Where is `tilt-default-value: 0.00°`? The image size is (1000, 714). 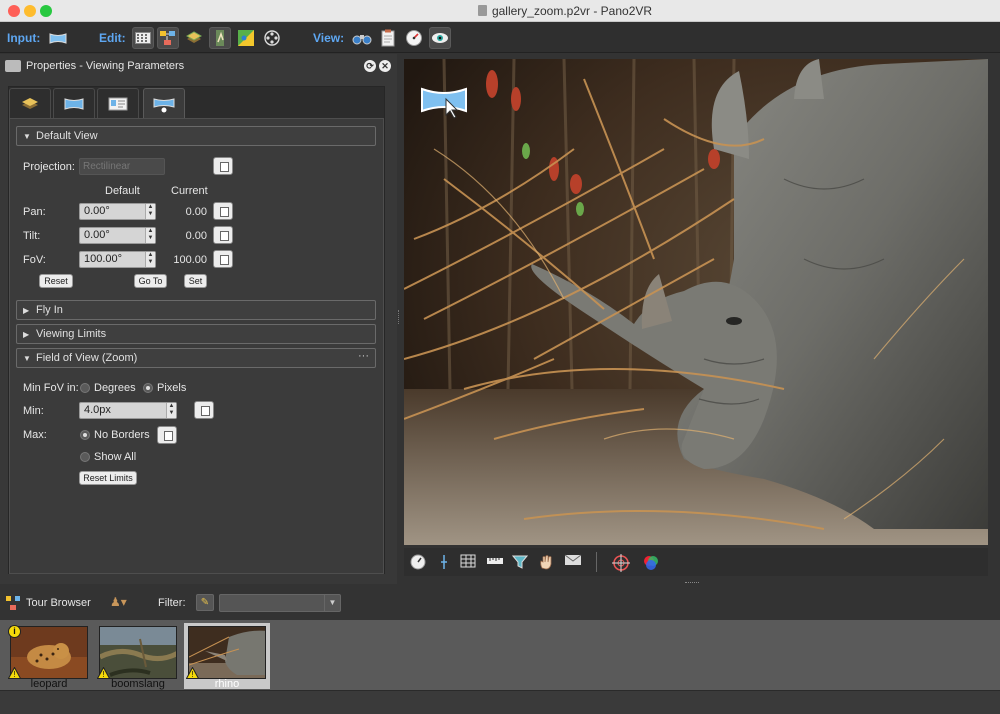 tilt-default-value: 0.00° is located at coordinates (97, 235).